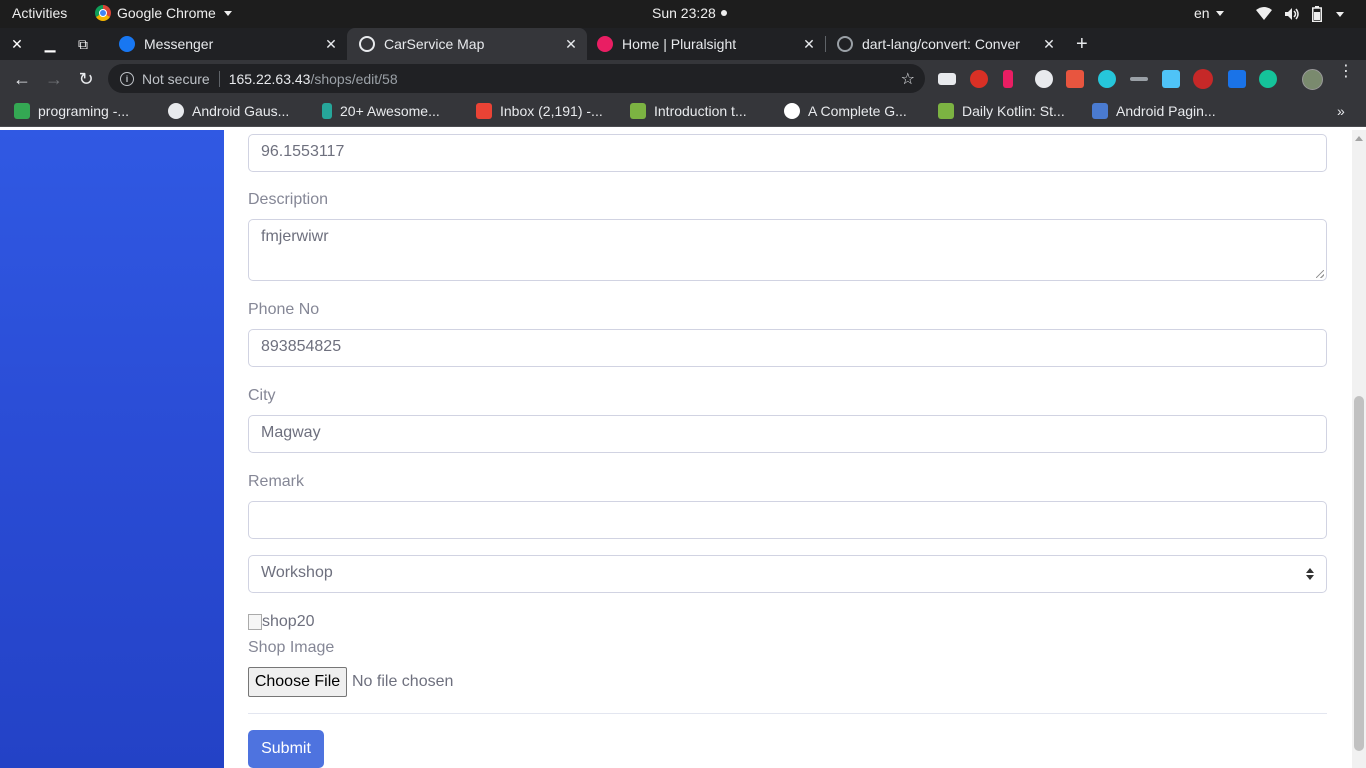  I want to click on language-label: en, so click(1202, 13).